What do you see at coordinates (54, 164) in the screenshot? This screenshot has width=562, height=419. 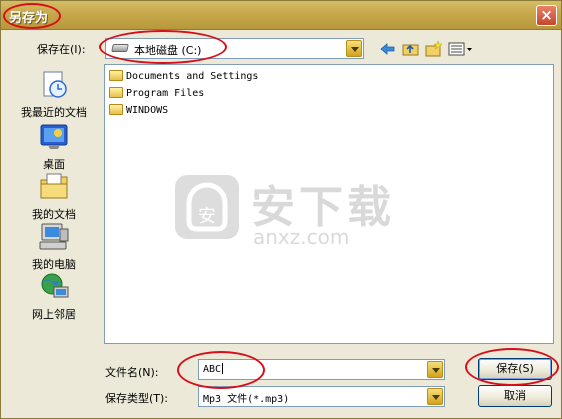 I see `place-label: 桌面` at bounding box center [54, 164].